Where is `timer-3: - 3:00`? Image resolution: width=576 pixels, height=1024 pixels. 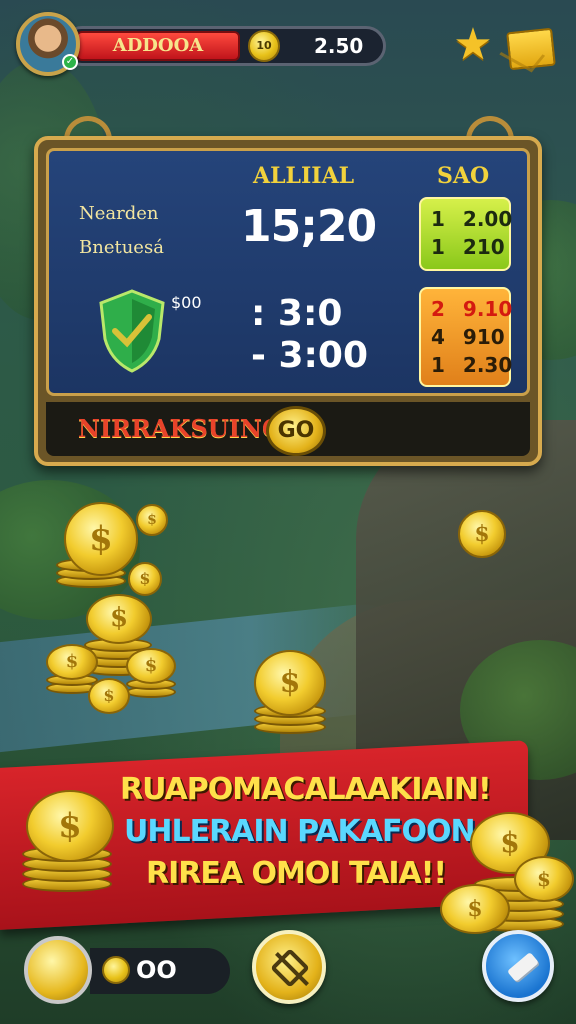
timer-3: - 3:00 is located at coordinates (310, 355).